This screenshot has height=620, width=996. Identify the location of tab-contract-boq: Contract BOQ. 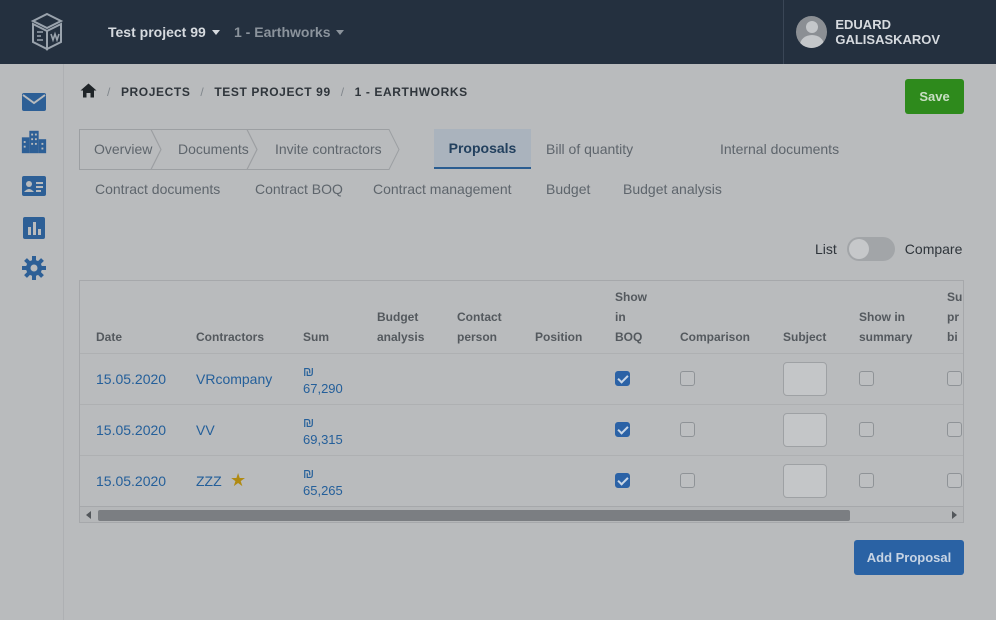
(299, 189).